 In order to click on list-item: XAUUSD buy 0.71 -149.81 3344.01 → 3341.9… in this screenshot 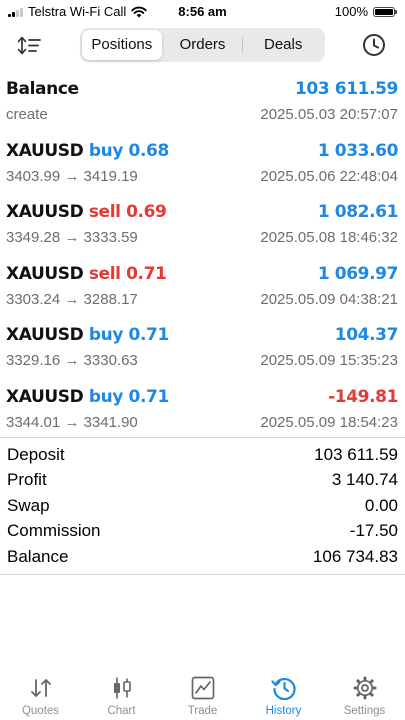, I will do `click(202, 415)`.